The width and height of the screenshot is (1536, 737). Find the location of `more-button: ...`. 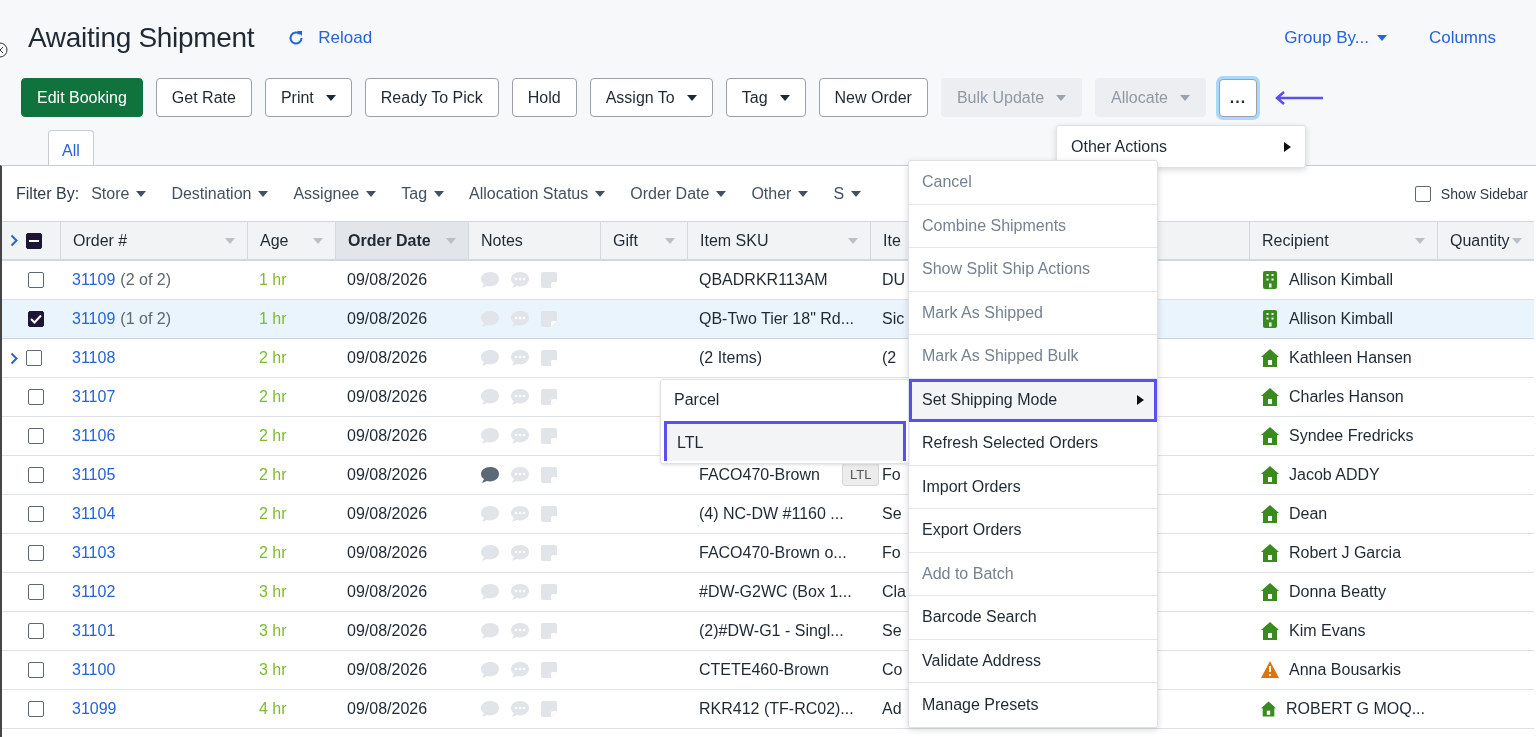

more-button: ... is located at coordinates (1238, 97).